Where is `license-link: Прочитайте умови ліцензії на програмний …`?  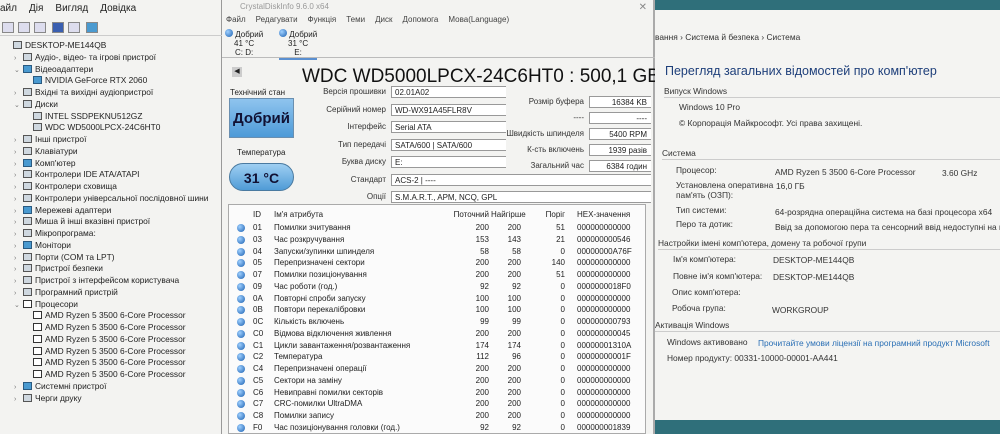
license-link: Прочитайте умови ліцензії на програмний … is located at coordinates (874, 343).